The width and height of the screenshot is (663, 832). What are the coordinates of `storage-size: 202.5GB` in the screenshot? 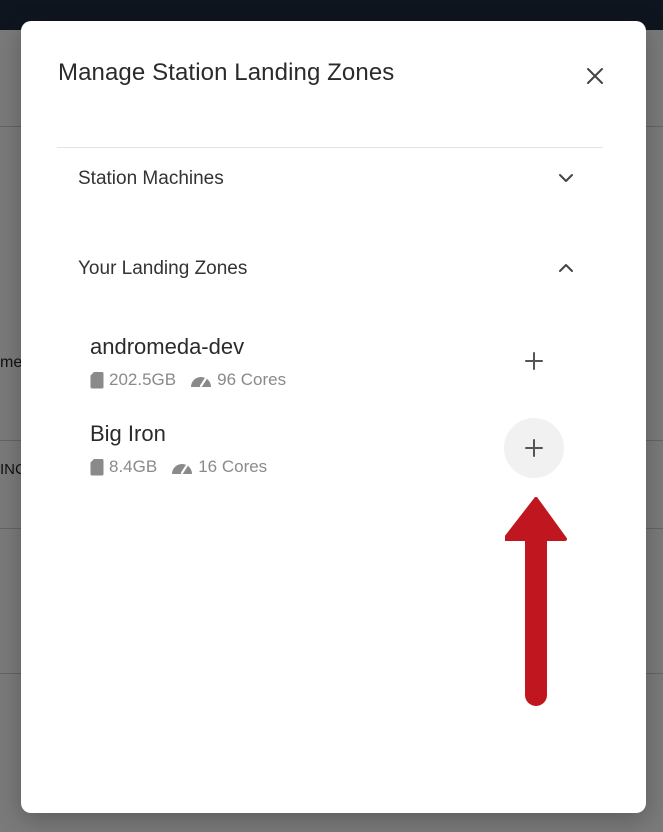 It's located at (143, 379).